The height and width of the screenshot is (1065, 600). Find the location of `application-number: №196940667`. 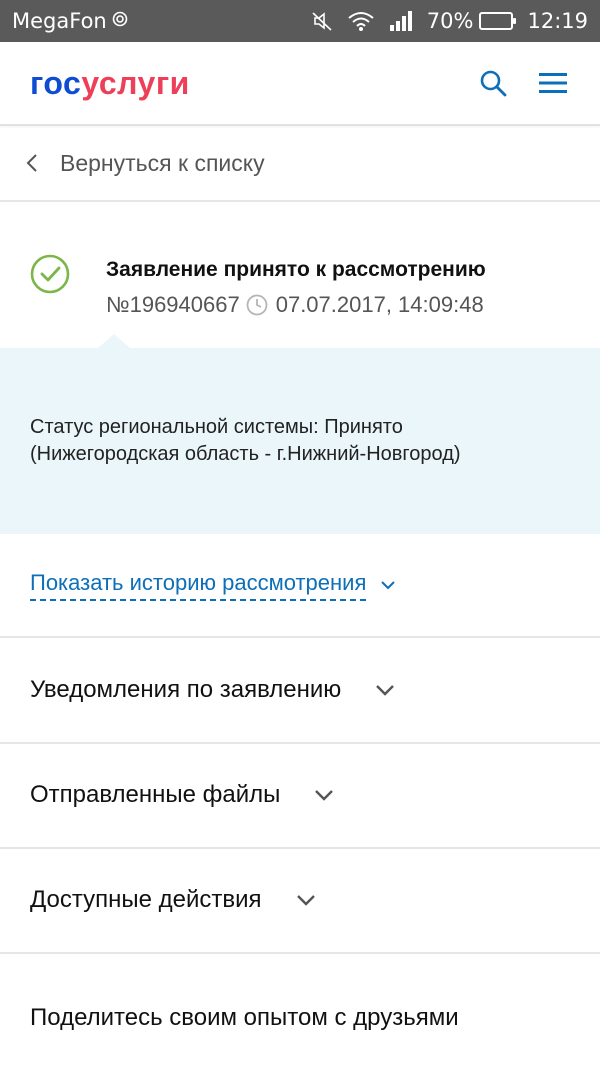

application-number: №196940667 is located at coordinates (173, 304).